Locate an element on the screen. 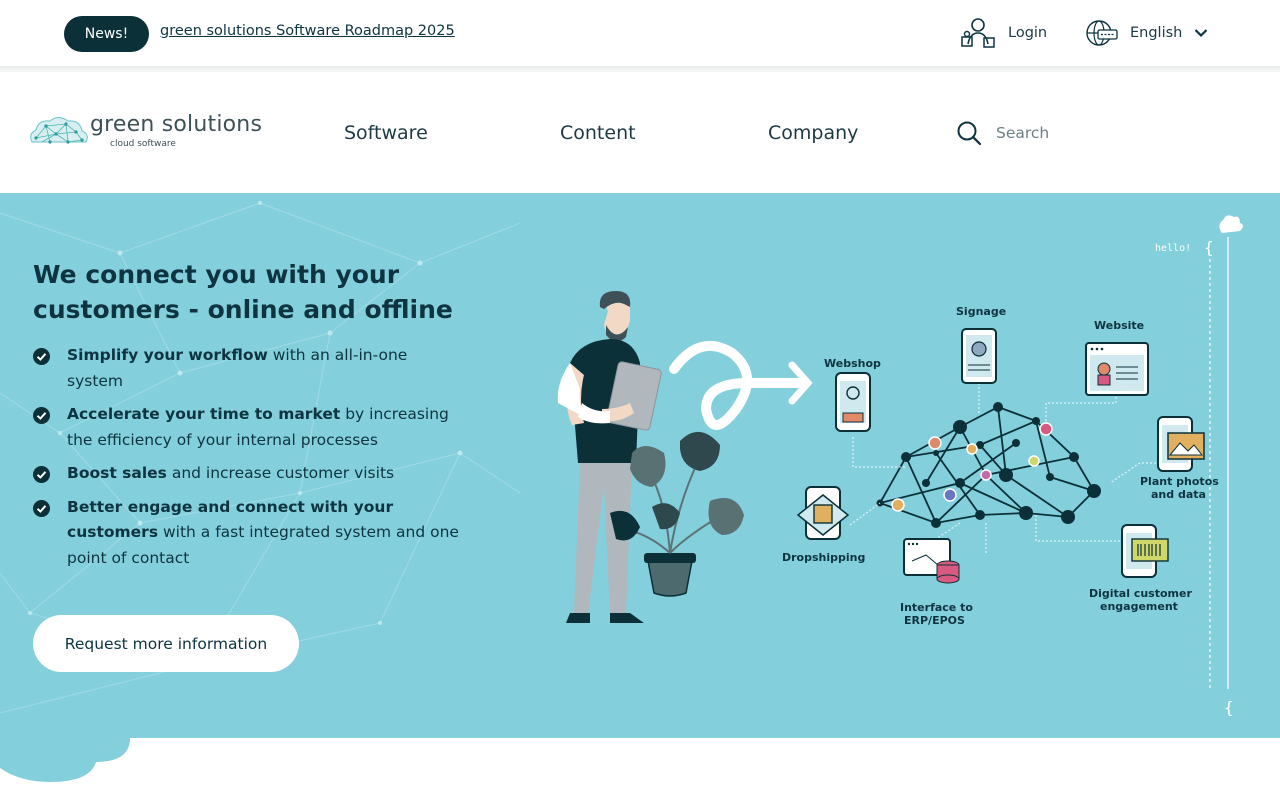 The width and height of the screenshot is (1280, 800). green-solutions-logo: green solutions cloud software is located at coordinates (153, 132).